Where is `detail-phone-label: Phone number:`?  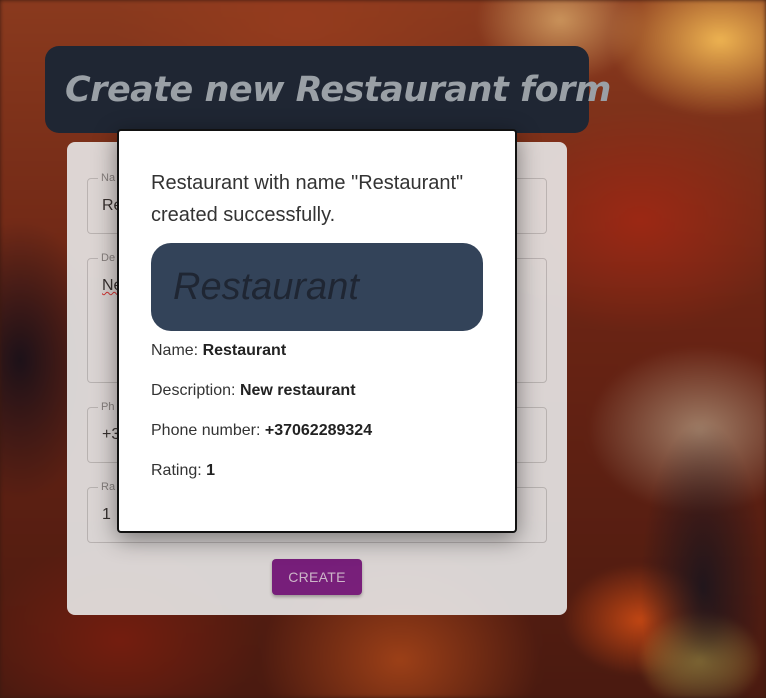 detail-phone-label: Phone number: is located at coordinates (206, 430).